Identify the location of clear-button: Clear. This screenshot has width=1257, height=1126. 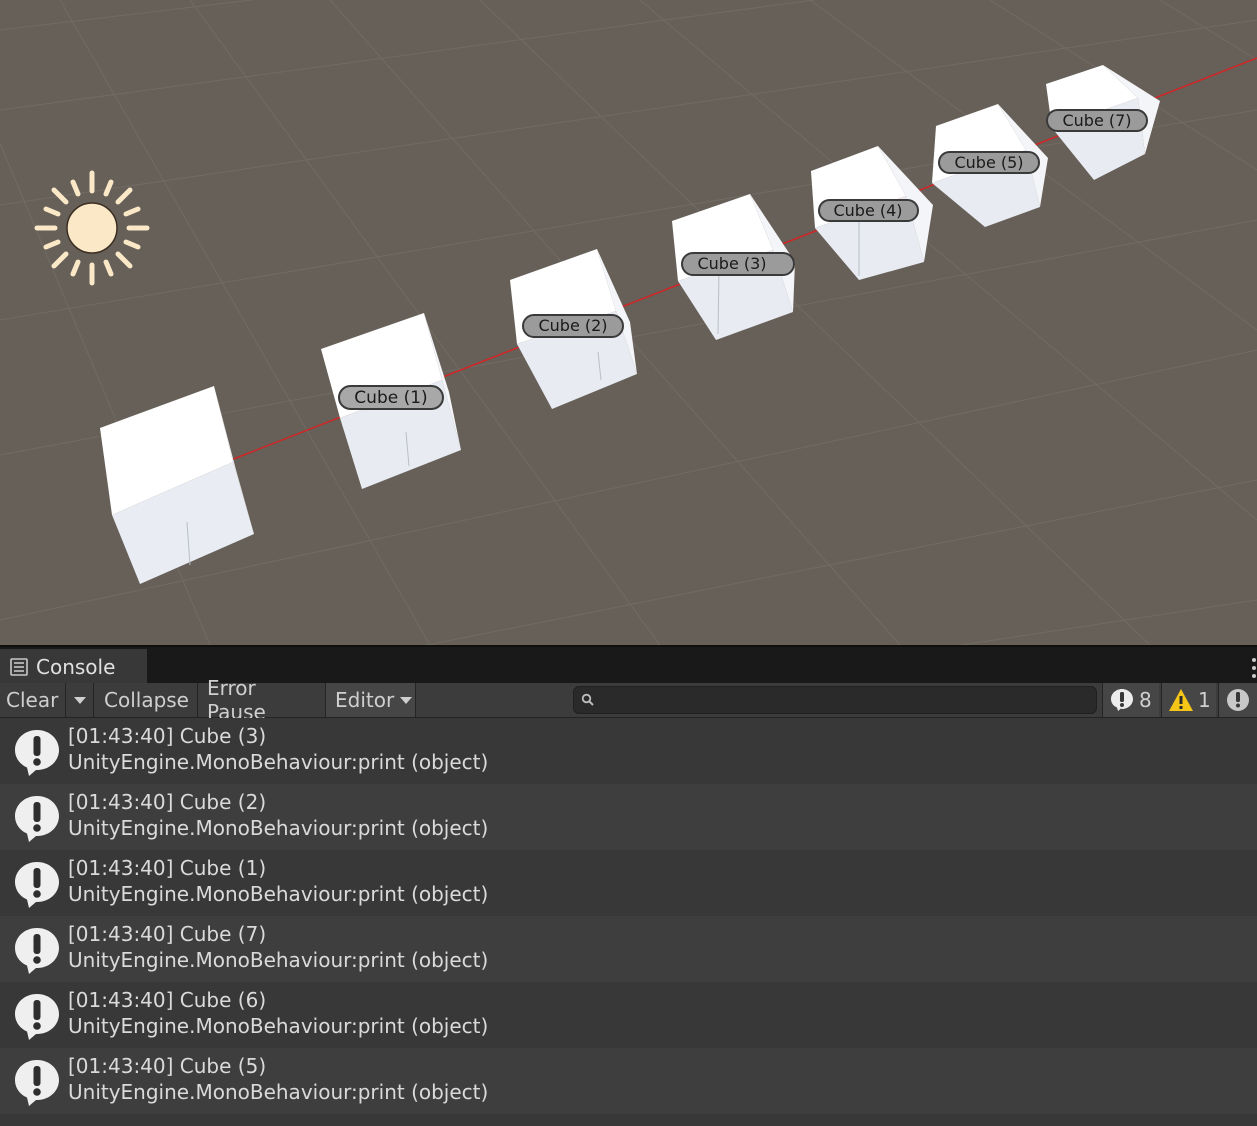
(33, 700).